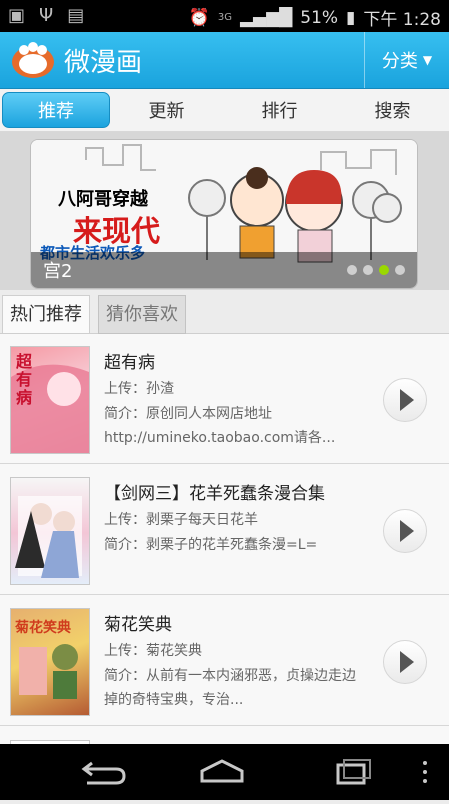  What do you see at coordinates (392, 110) in the screenshot?
I see `tab-search: 搜索` at bounding box center [392, 110].